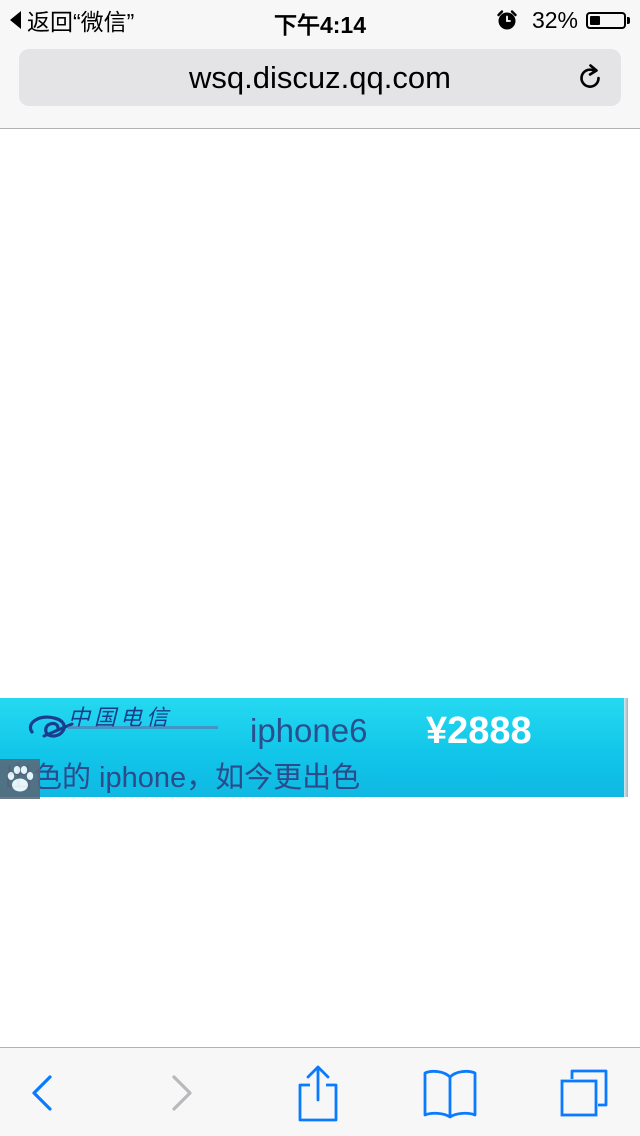  What do you see at coordinates (309, 730) in the screenshot?
I see `ad-product: iphone6` at bounding box center [309, 730].